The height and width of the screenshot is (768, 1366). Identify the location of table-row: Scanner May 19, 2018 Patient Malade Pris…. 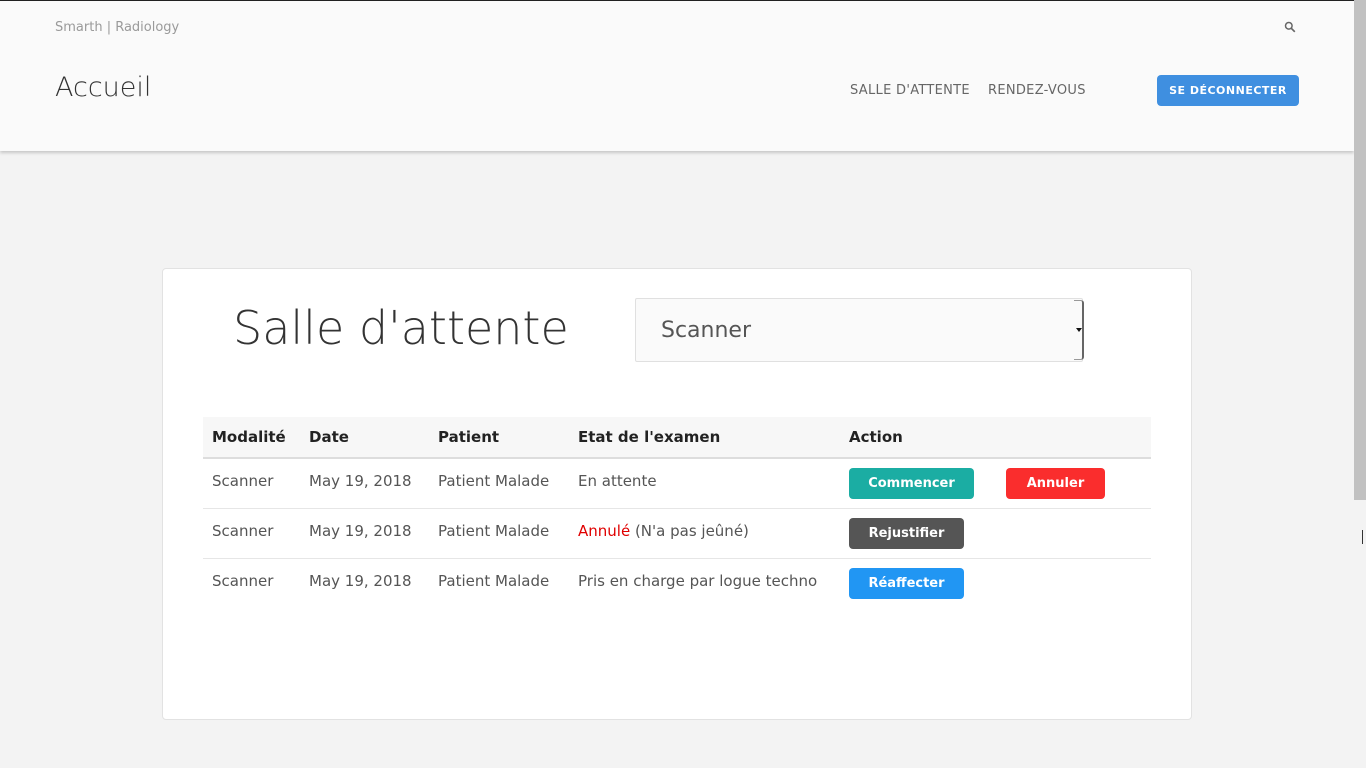
(677, 584).